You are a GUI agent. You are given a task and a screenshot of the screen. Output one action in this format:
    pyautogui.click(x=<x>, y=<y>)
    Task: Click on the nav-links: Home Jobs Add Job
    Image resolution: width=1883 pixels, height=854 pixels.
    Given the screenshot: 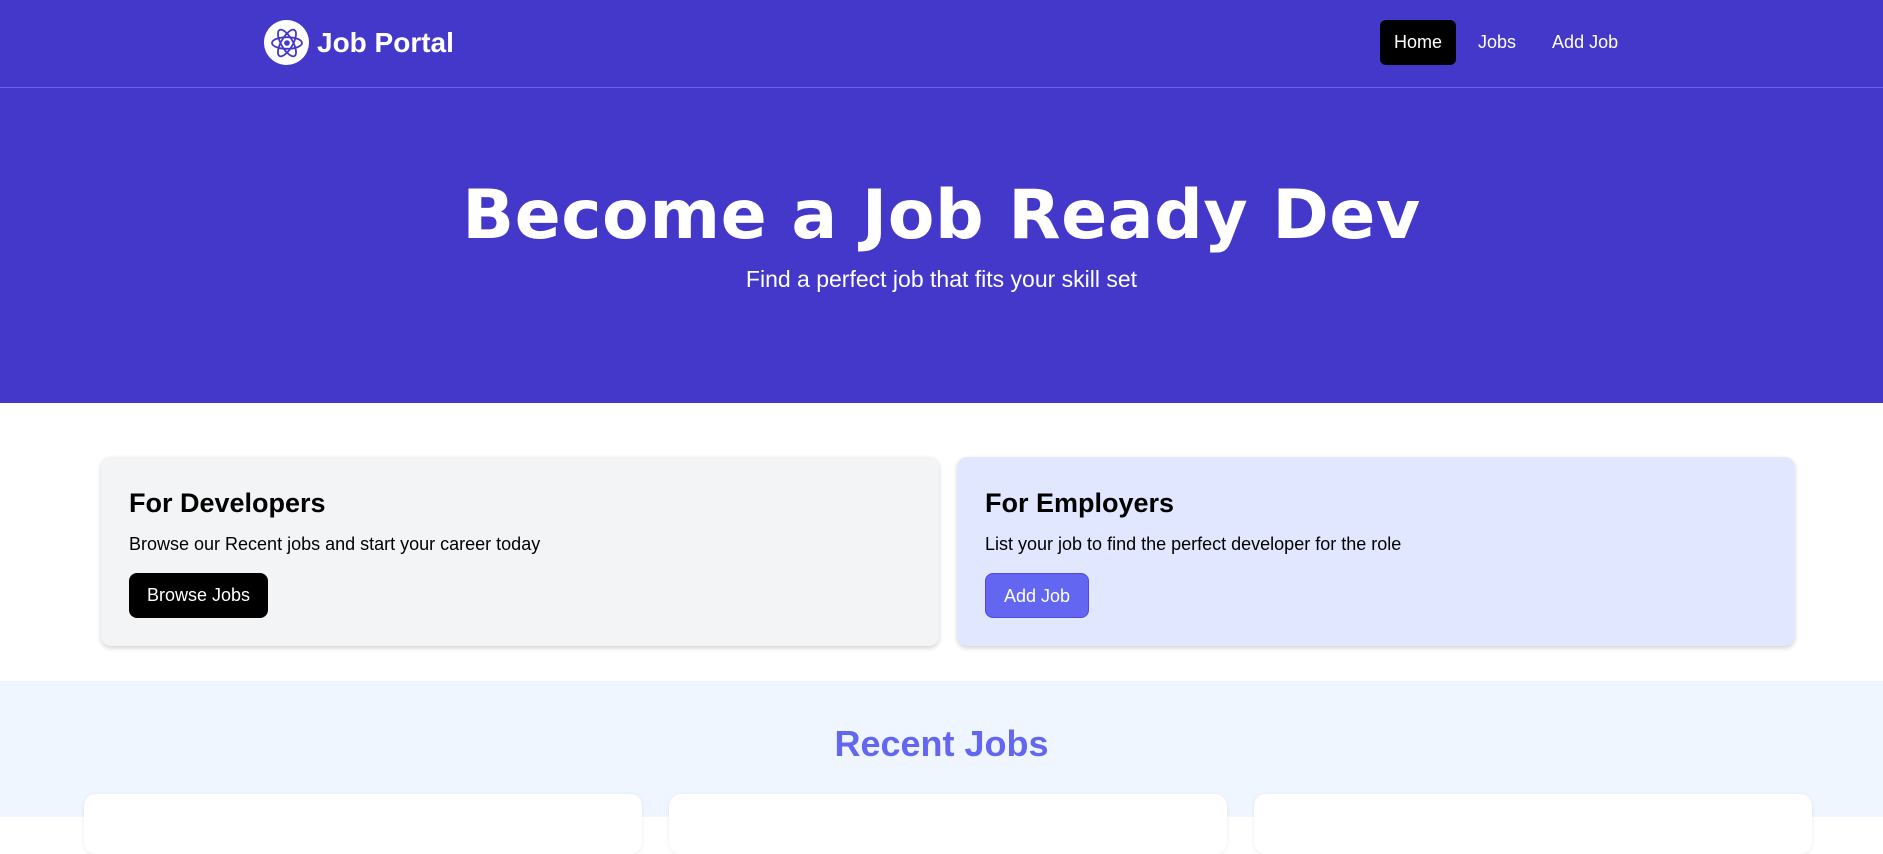 What is the action you would take?
    pyautogui.click(x=1510, y=42)
    